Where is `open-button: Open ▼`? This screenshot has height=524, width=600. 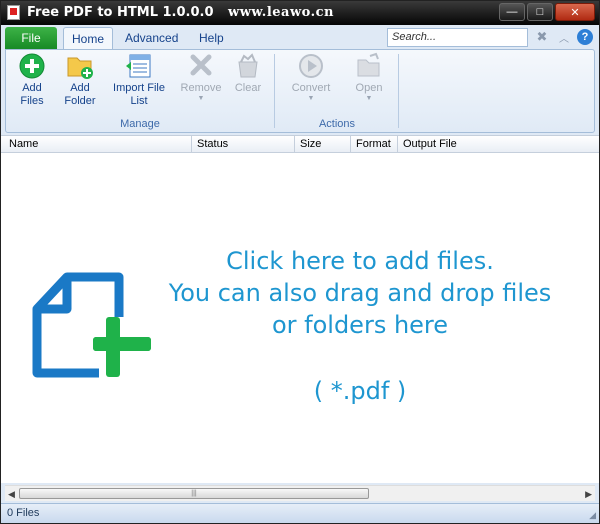 open-button: Open ▼ is located at coordinates (369, 77).